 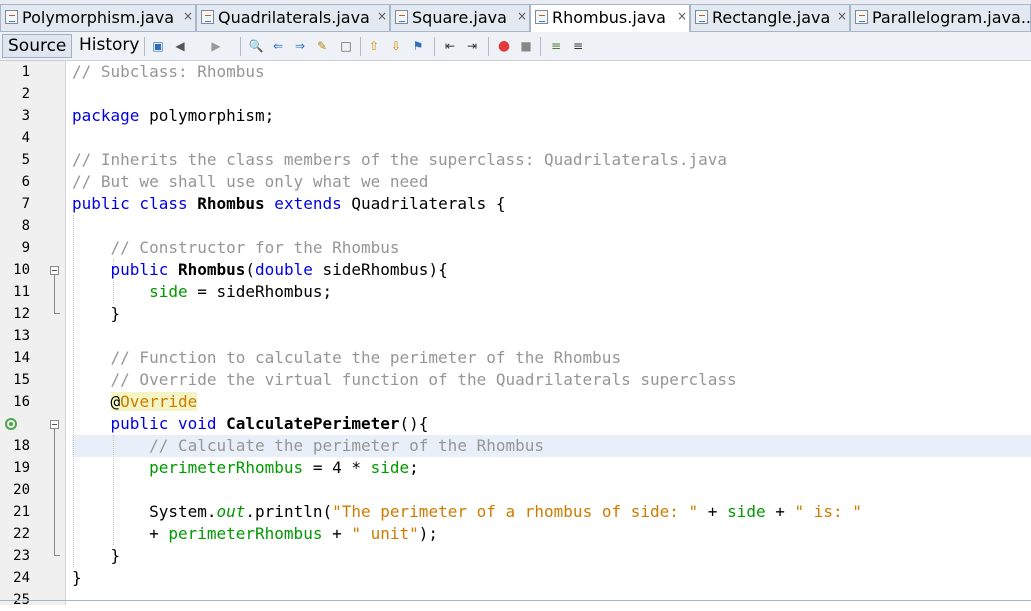 I want to click on line-number: 12, so click(x=21, y=314).